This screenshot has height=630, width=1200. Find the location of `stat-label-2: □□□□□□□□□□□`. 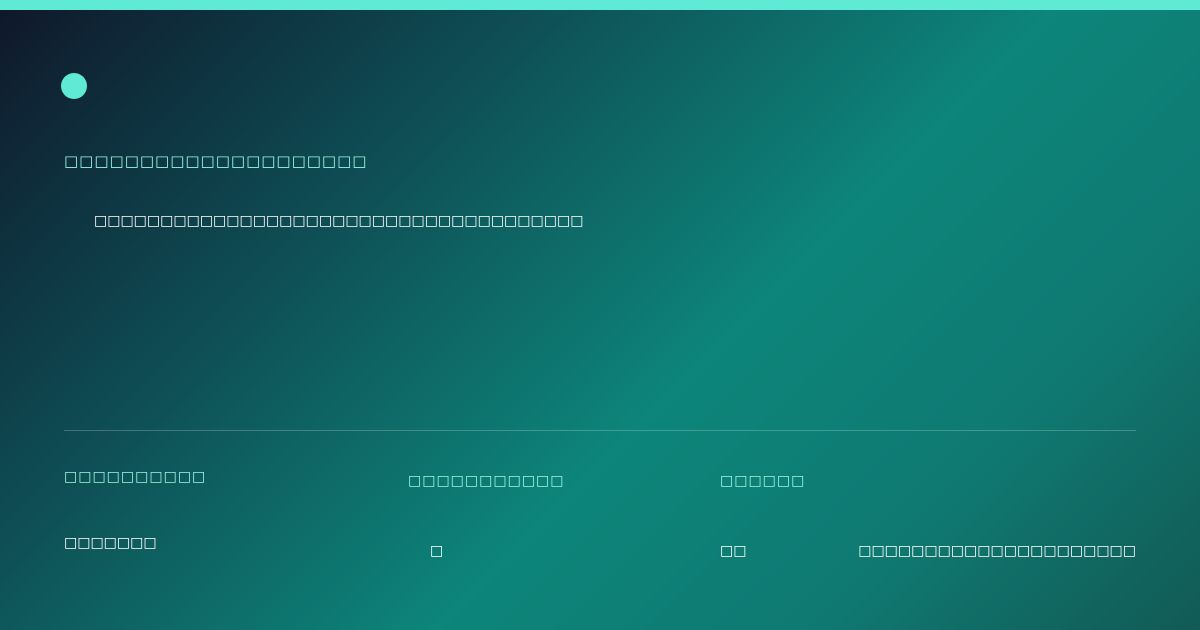

stat-label-2: □□□□□□□□□□□ is located at coordinates (486, 481).